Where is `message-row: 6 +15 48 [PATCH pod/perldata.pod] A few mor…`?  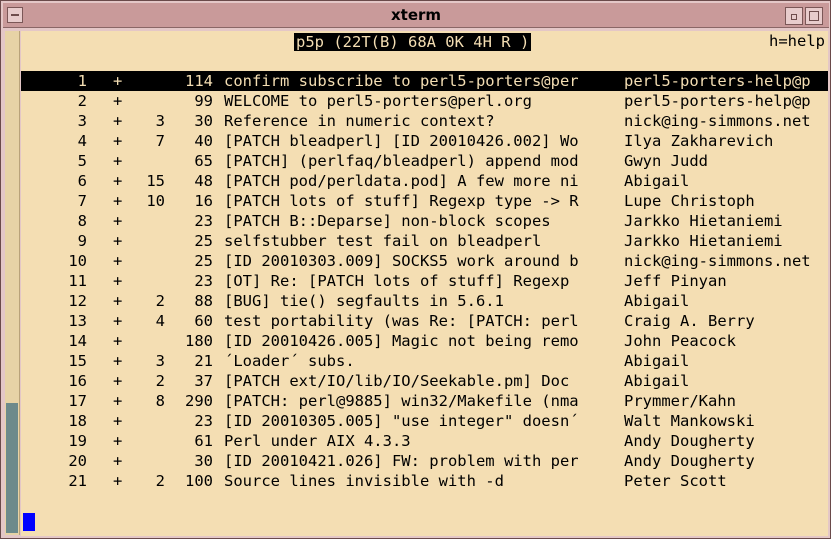 message-row: 6 +15 48 [PATCH pod/perldata.pod] A few mor… is located at coordinates (424, 181).